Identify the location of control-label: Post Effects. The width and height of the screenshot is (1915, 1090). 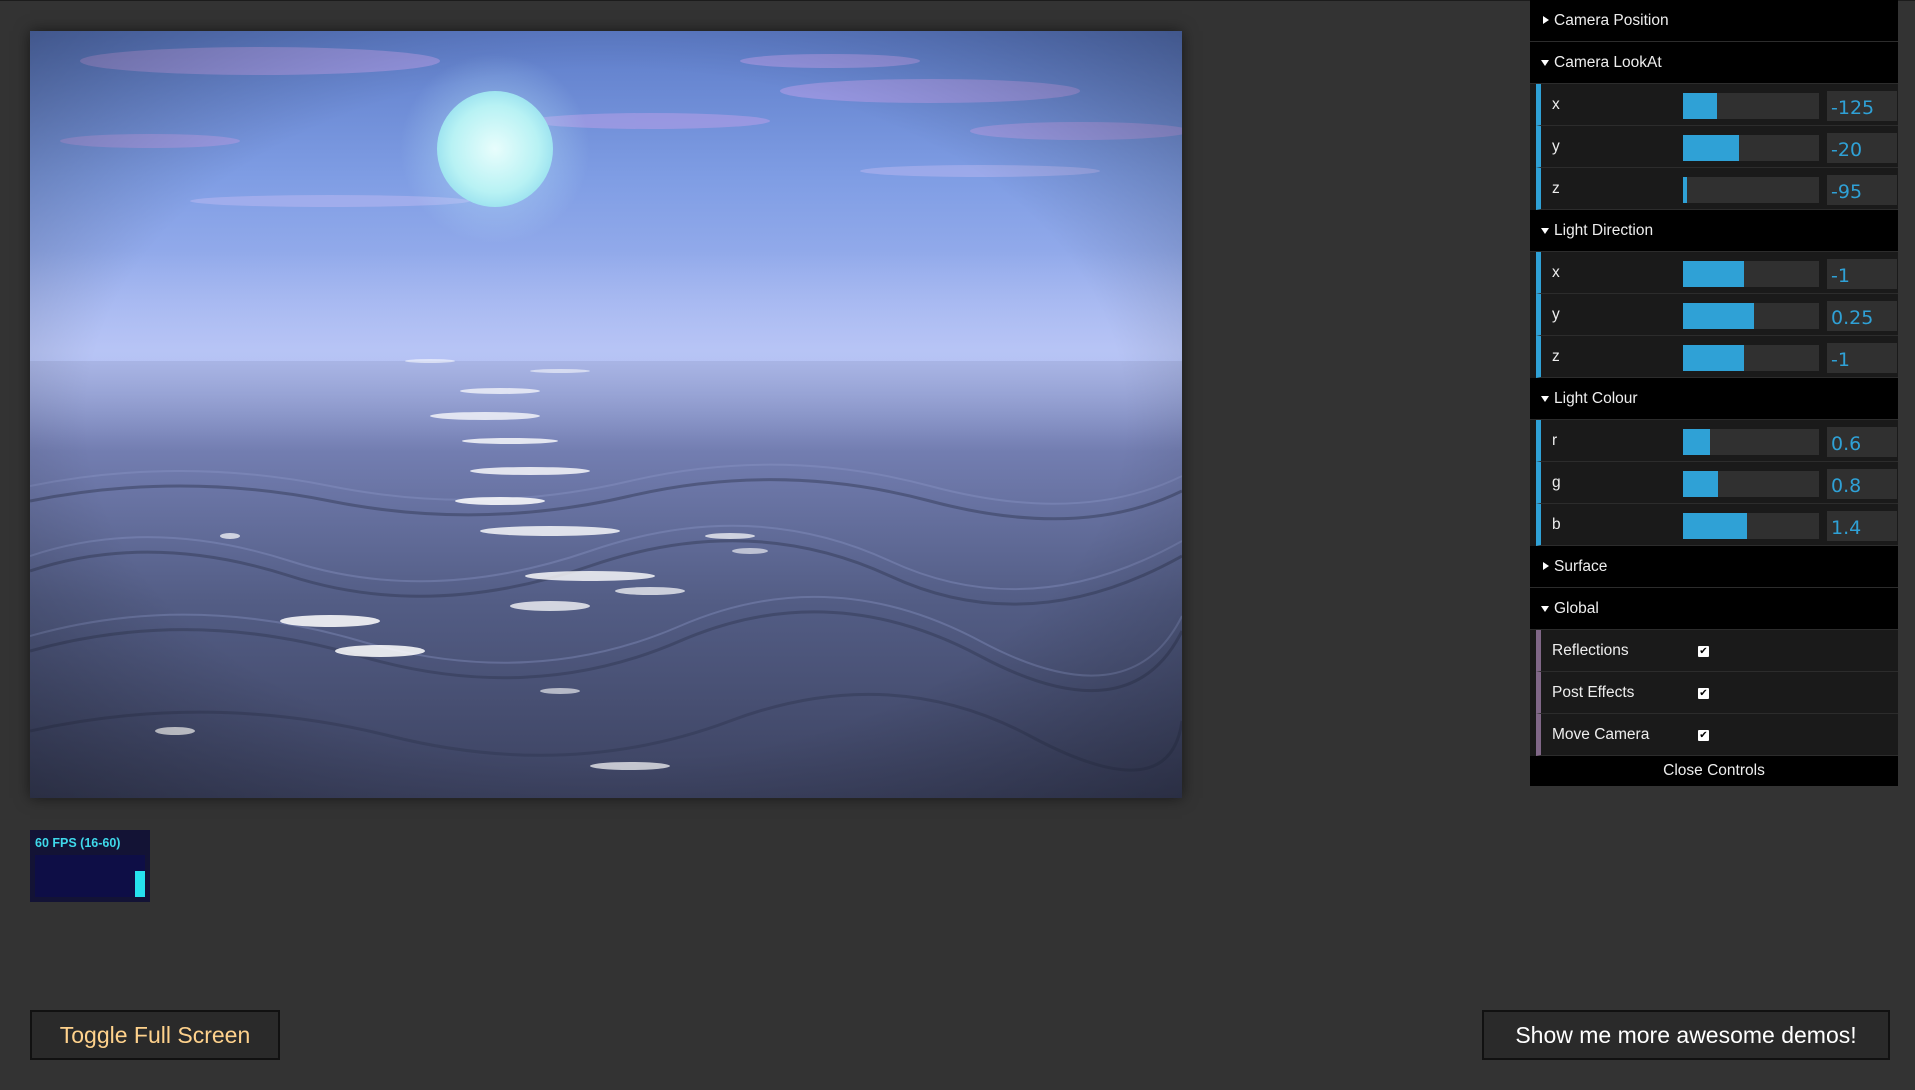
(1593, 692).